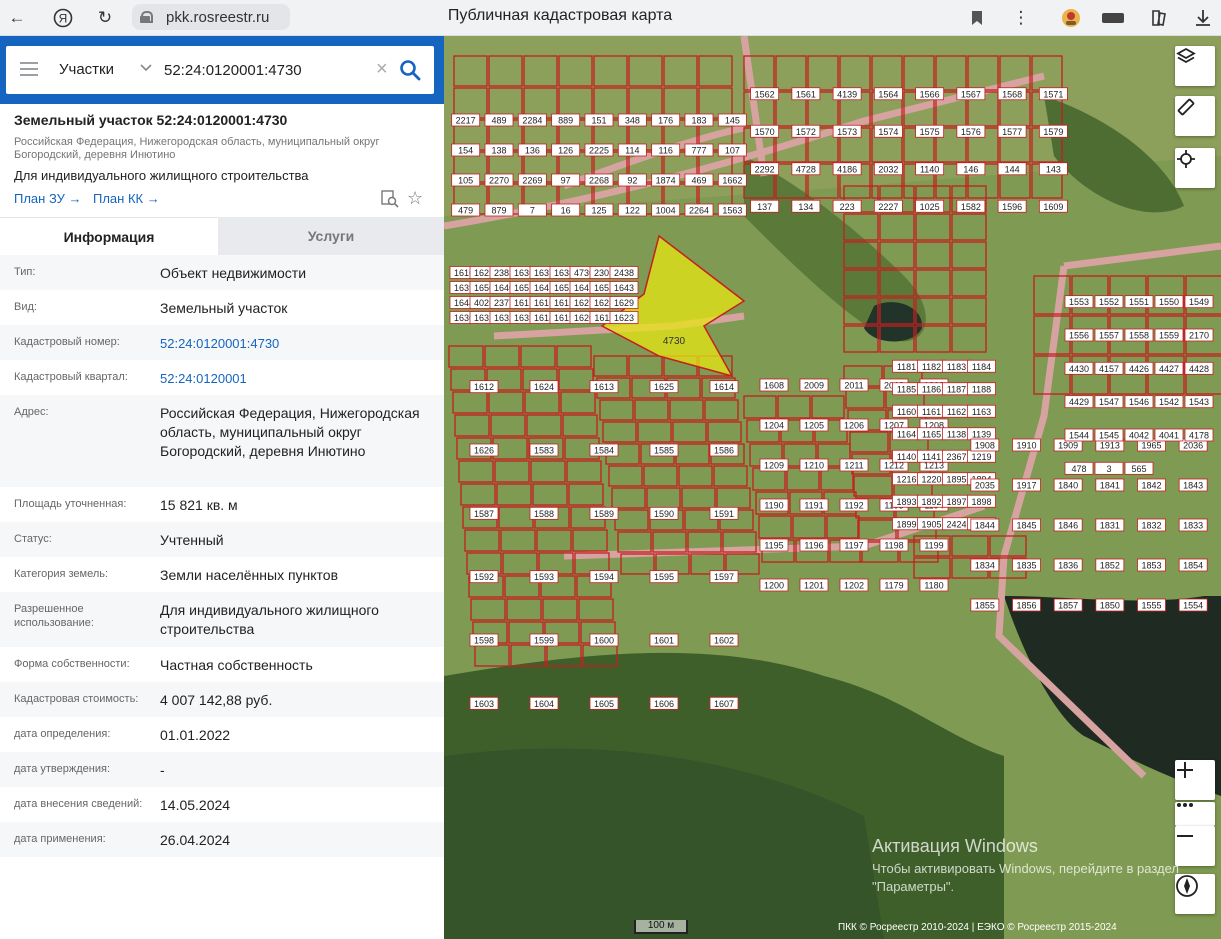  I want to click on zoom-in-button, so click(1195, 780).